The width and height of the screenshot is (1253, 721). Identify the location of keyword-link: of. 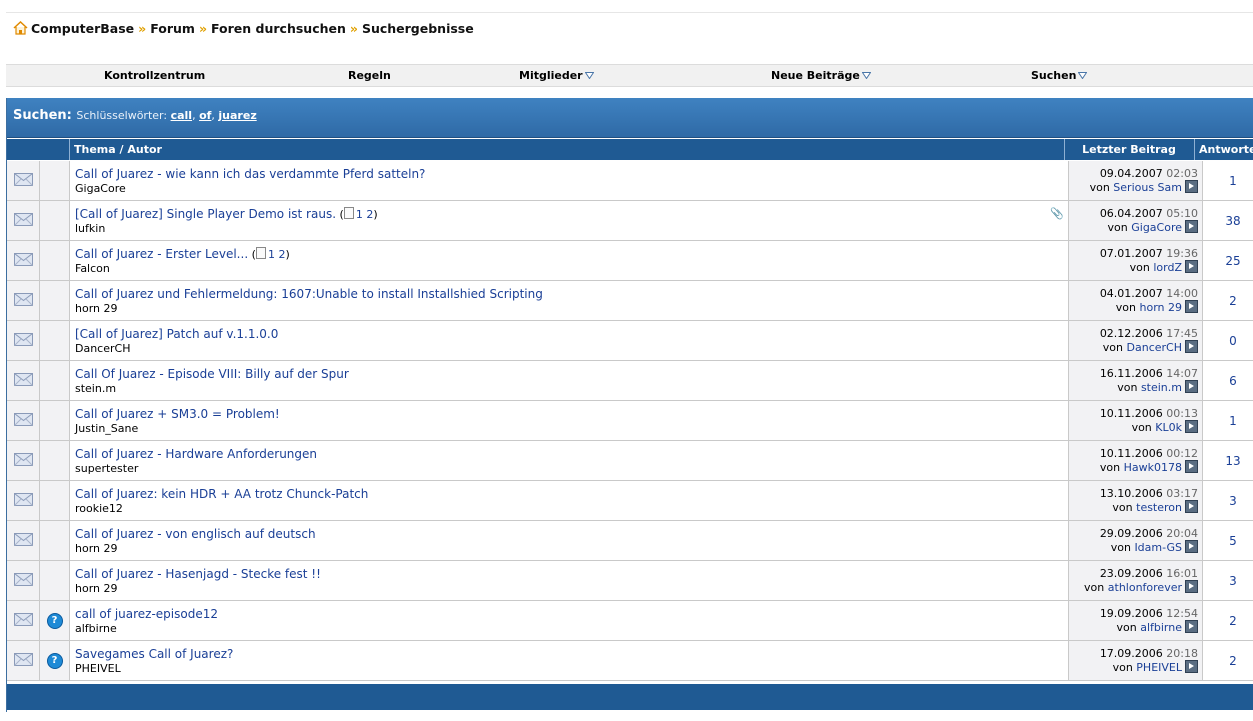
(205, 115).